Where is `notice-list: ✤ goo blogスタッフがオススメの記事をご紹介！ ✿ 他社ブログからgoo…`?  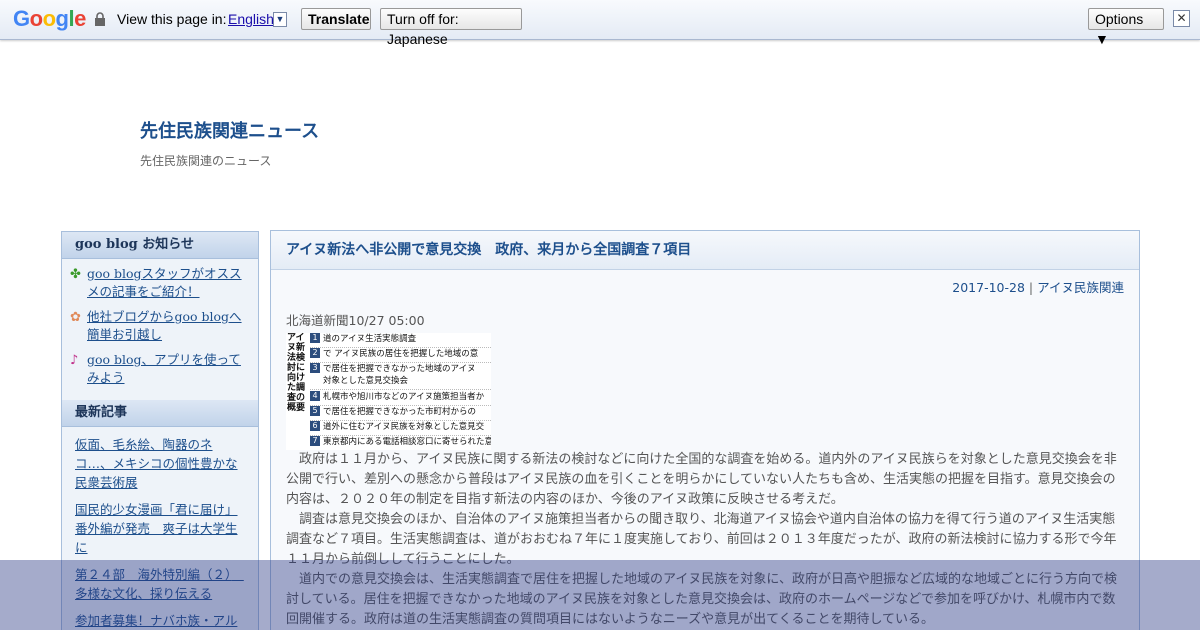
notice-list: ✤ goo blogスタッフがオススメの記事をご紹介！ ✿ 他社ブログからgoo… is located at coordinates (160, 329).